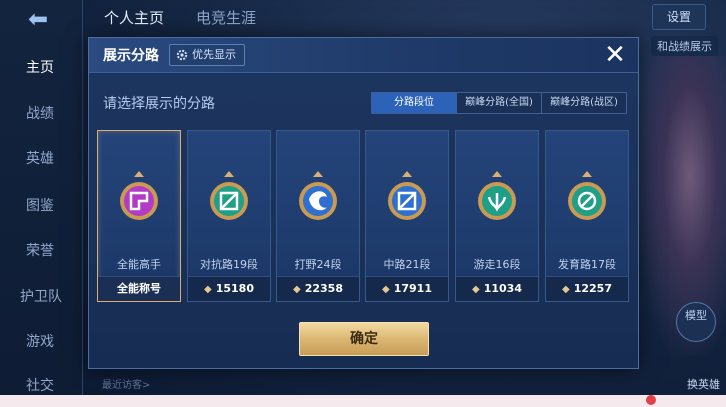 Image resolution: width=726 pixels, height=407 pixels. What do you see at coordinates (615, 55) in the screenshot?
I see `close-icon: ✕` at bounding box center [615, 55].